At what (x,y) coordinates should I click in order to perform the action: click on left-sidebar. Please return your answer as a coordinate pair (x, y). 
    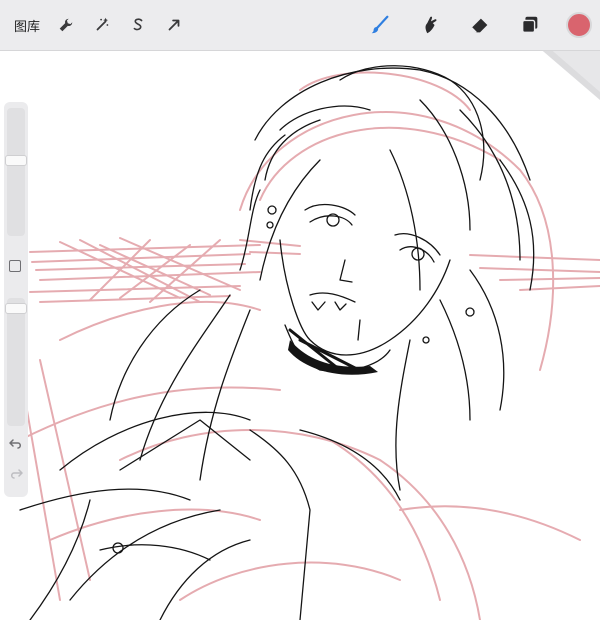
    Looking at the image, I should click on (16, 299).